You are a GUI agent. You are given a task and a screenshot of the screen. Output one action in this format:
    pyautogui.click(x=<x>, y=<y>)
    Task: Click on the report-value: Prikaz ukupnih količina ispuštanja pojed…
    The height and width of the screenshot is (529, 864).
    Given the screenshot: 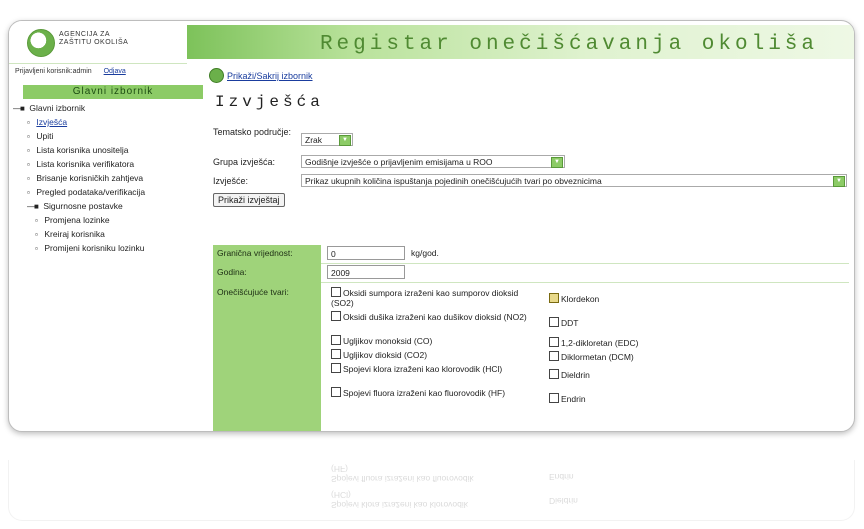 What is the action you would take?
    pyautogui.click(x=453, y=181)
    